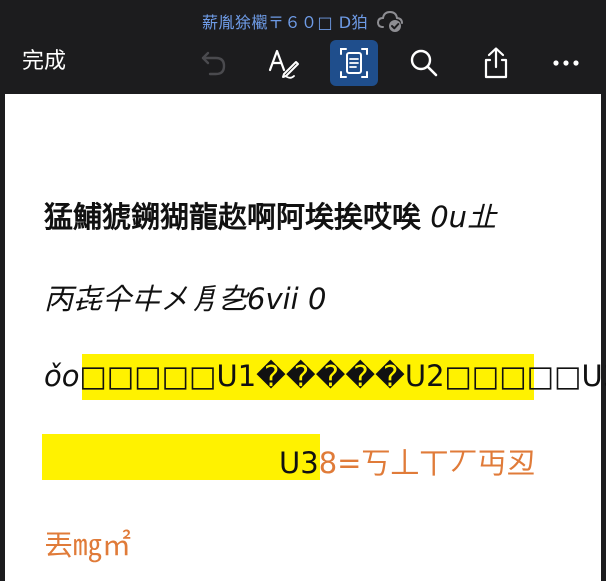 The image size is (606, 581). I want to click on pen-ink-icon, so click(284, 63).